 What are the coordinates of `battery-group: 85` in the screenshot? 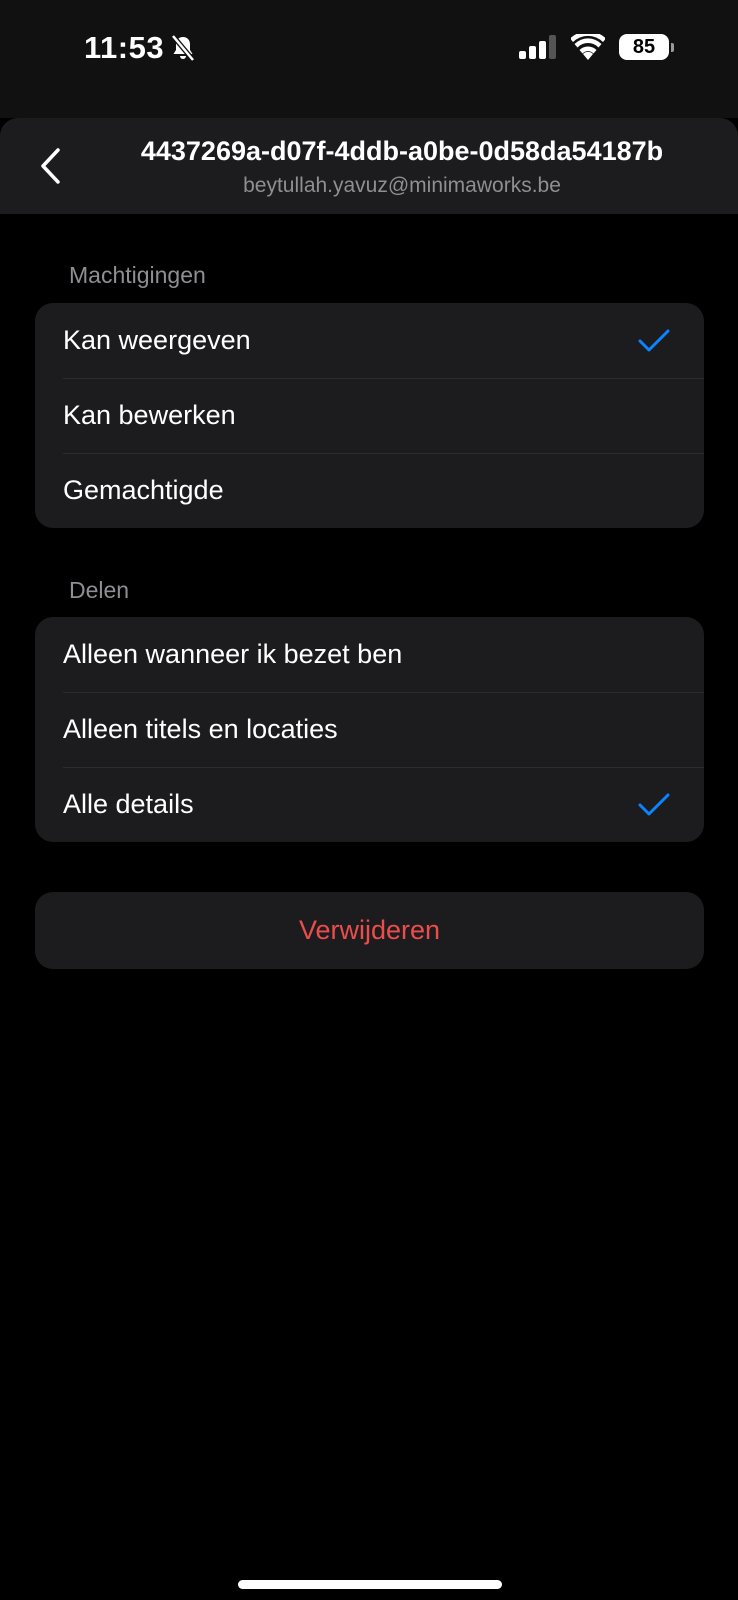 It's located at (646, 47).